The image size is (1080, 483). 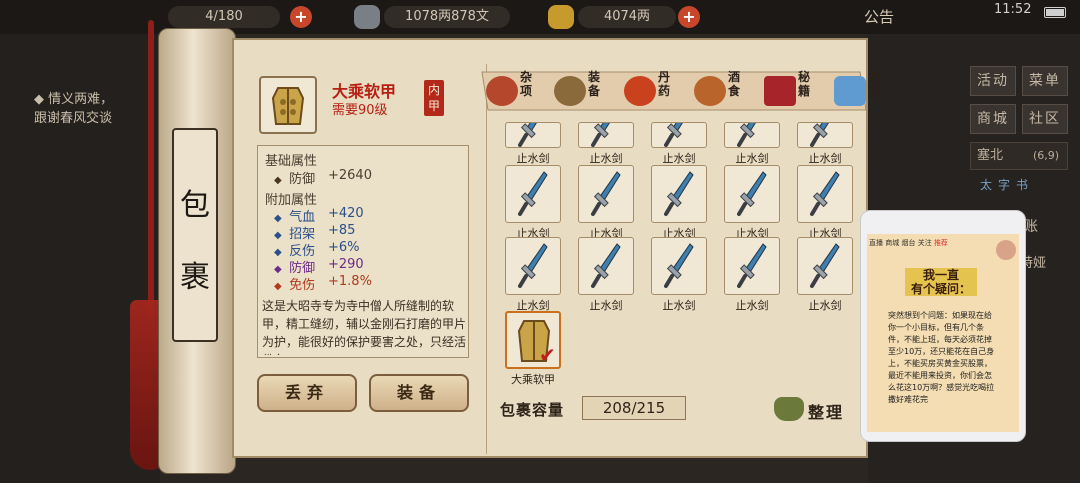 What do you see at coordinates (447, 16) in the screenshot?
I see `silver-amount: 1078两878文` at bounding box center [447, 16].